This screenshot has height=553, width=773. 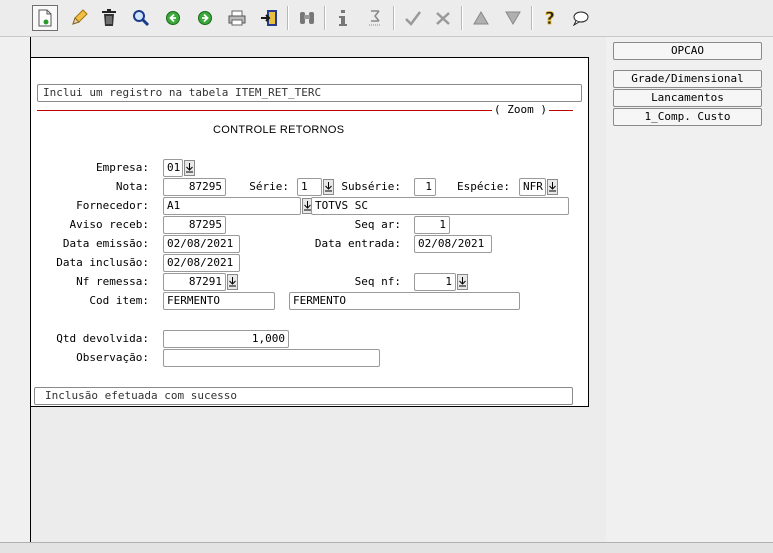 What do you see at coordinates (432, 225) in the screenshot?
I see `seq-ar-field: 1` at bounding box center [432, 225].